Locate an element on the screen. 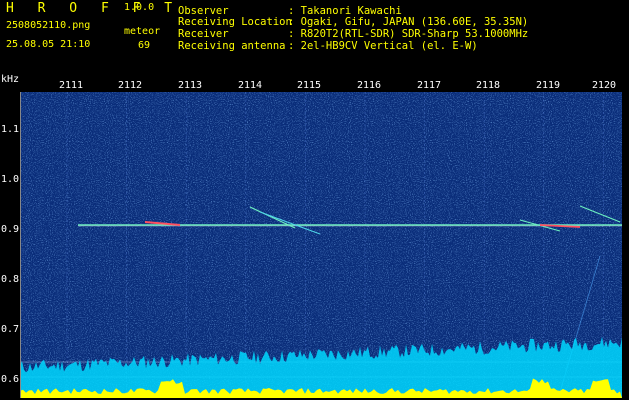 This screenshot has width=629, height=400. location-label: Receiving Location is located at coordinates (235, 22).